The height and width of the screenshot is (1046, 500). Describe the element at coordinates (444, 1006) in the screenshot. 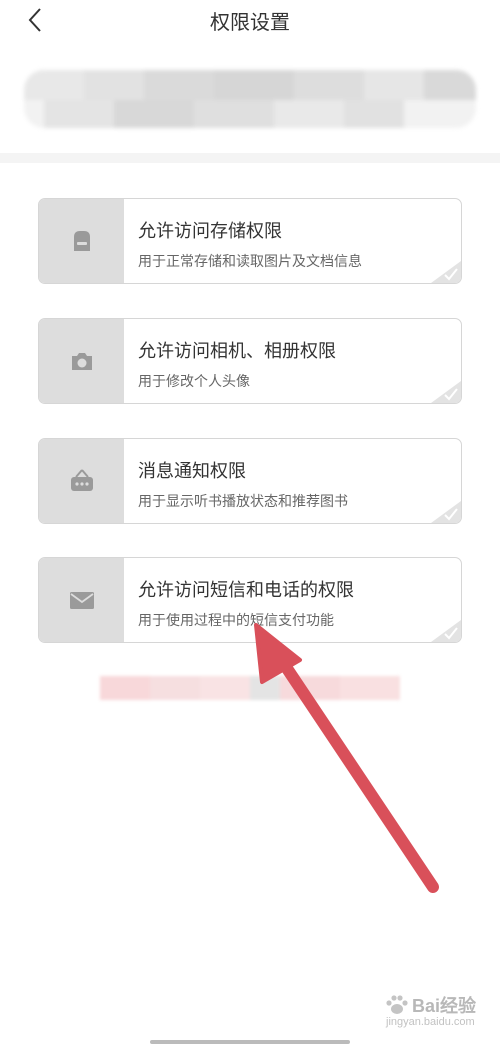

I see `watermark-brand: Bai经验` at that location.